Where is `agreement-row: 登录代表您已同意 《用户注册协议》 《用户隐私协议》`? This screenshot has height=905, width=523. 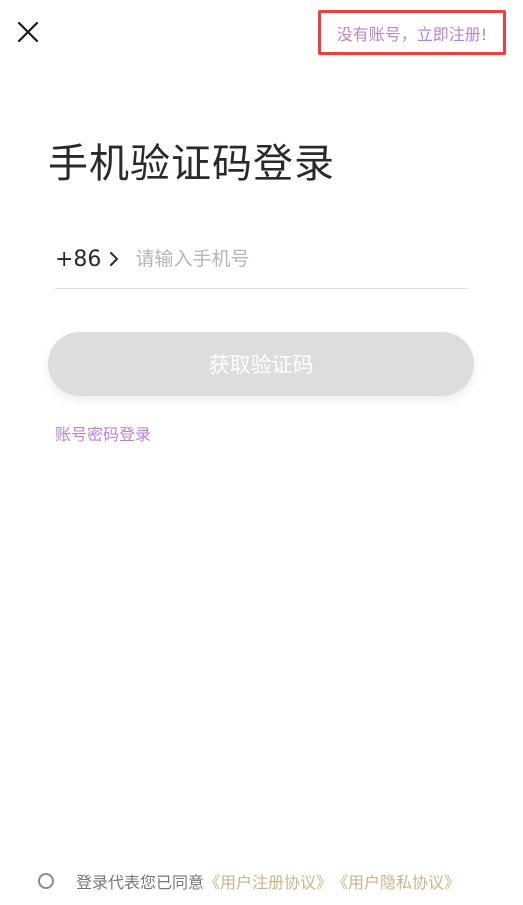
agreement-row: 登录代表您已同意 《用户注册协议》 《用户隐私协议》 is located at coordinates (249, 881).